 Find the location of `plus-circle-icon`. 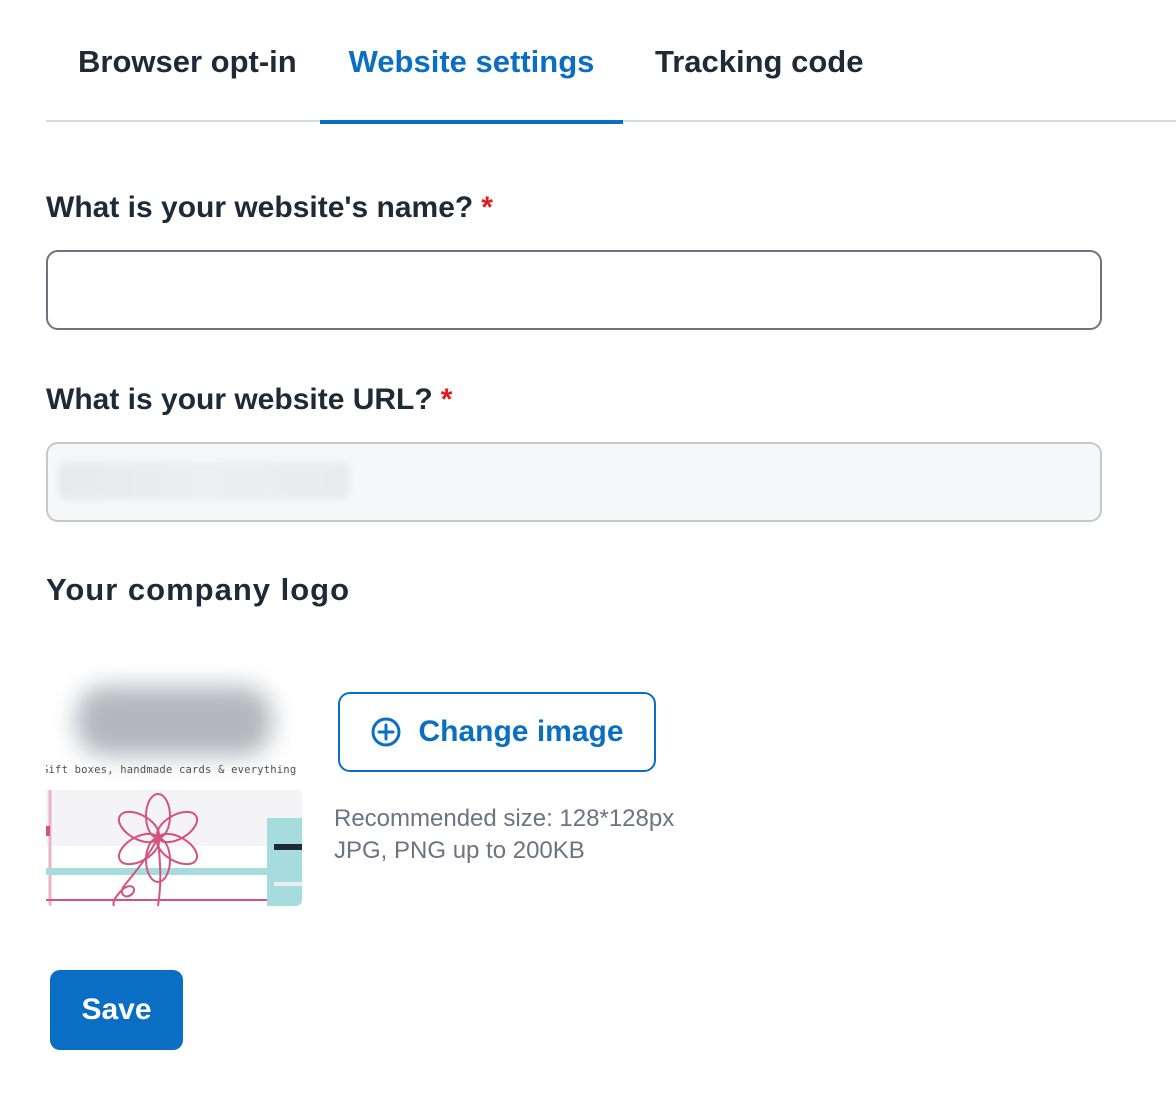

plus-circle-icon is located at coordinates (386, 732).